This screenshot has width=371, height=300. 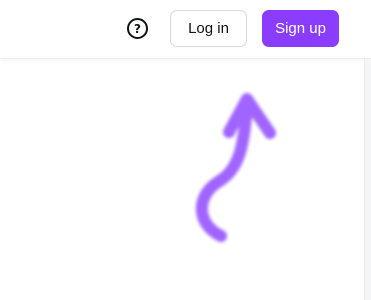 What do you see at coordinates (235, 167) in the screenshot?
I see `hand-drawn-arrow-icon` at bounding box center [235, 167].